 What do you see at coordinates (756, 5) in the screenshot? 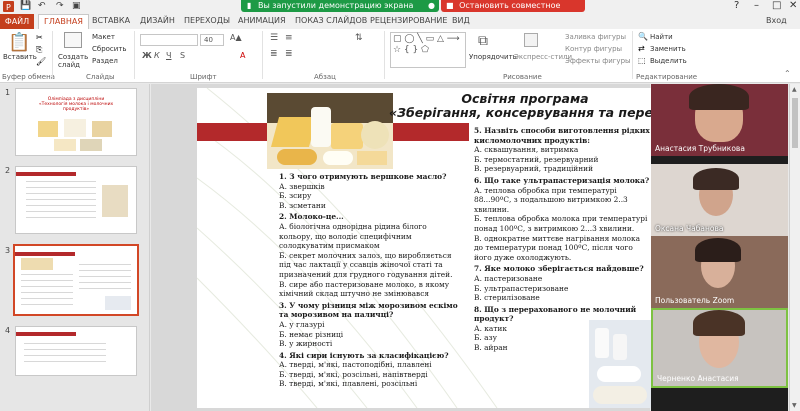
I see `minimize-icon: –` at bounding box center [756, 5].